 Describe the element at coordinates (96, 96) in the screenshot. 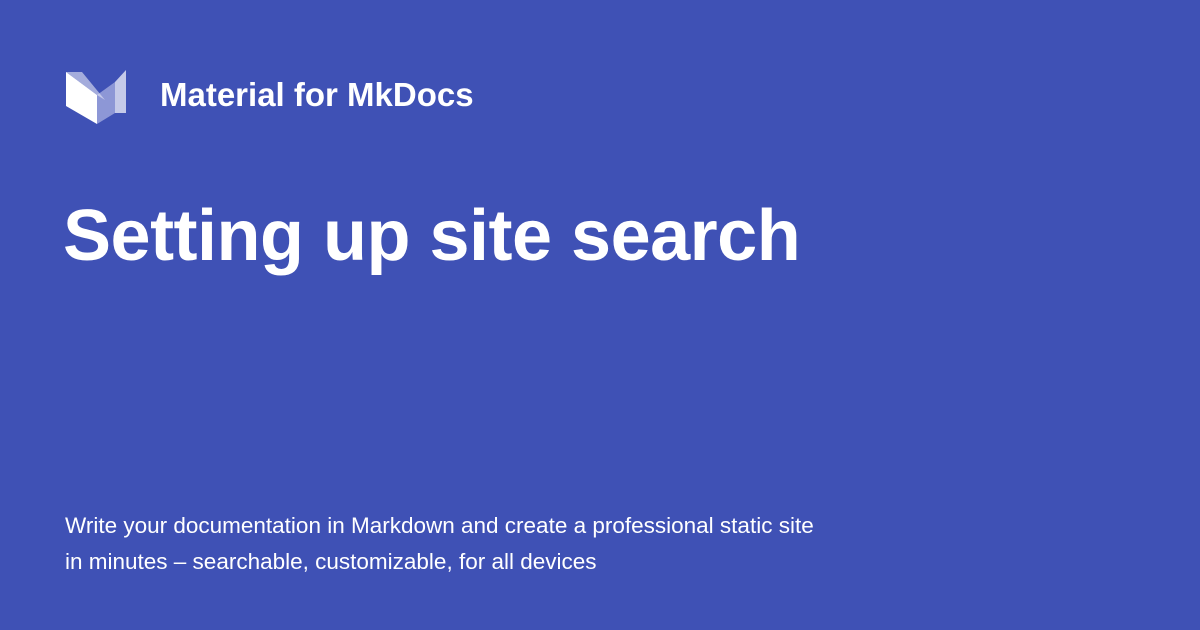

I see `material-mkdocs-logo-icon` at that location.